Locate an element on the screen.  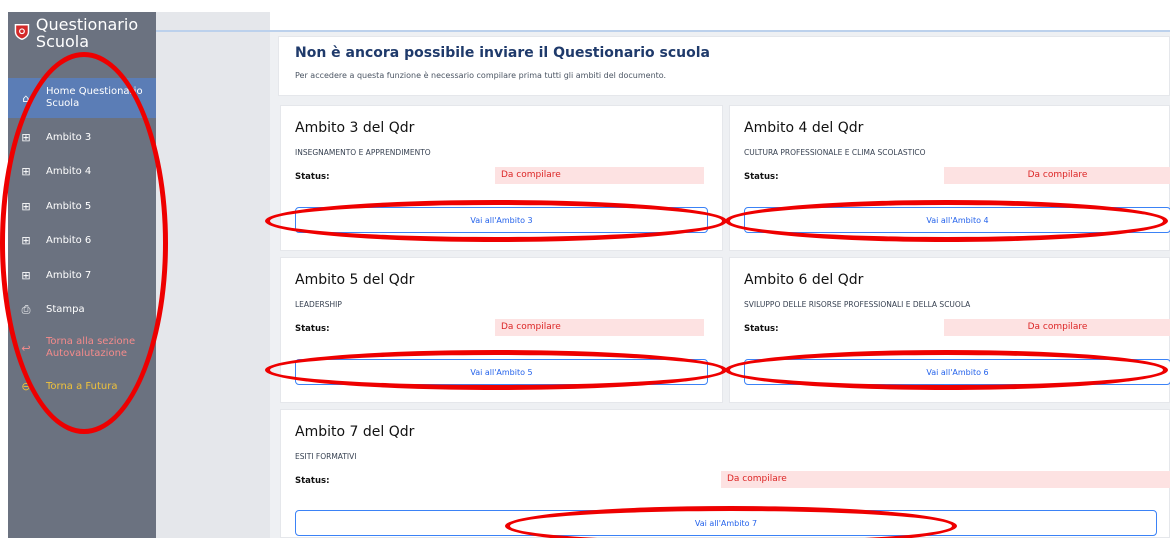
sidebar-gutter is located at coordinates (213, 275).